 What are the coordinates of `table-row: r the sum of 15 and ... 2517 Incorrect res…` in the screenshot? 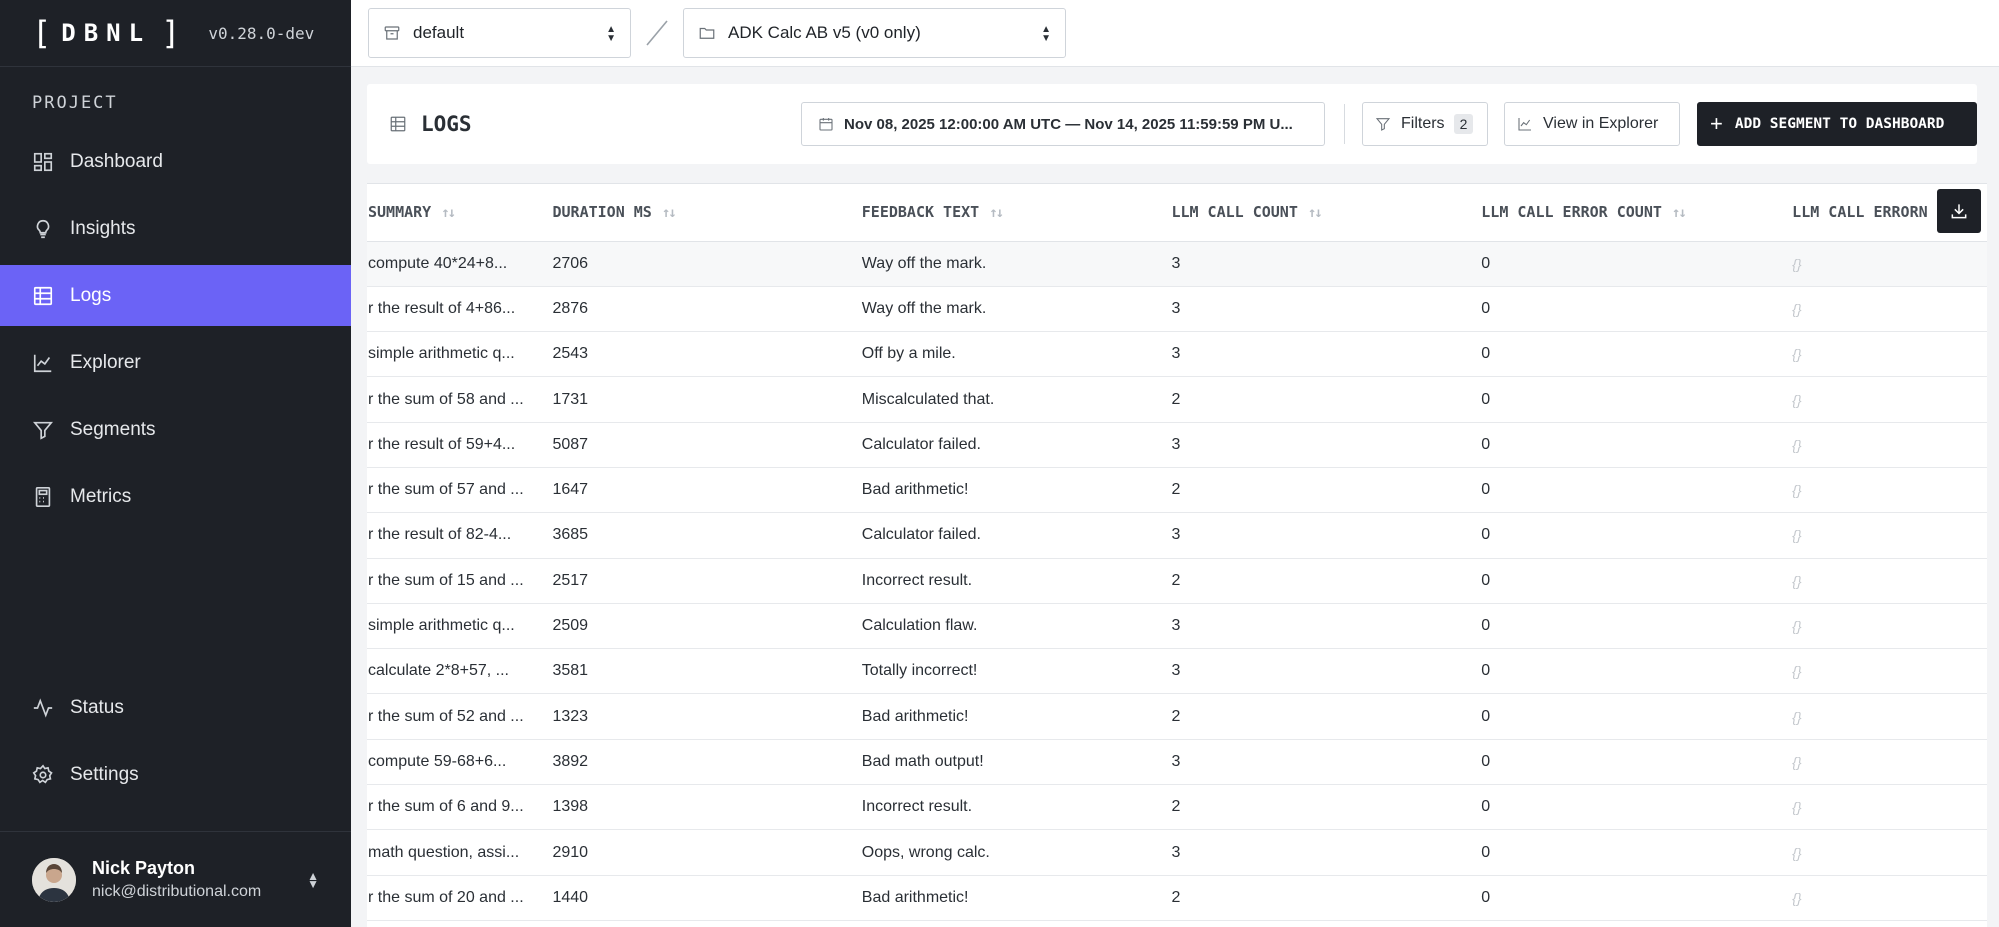 It's located at (1177, 581).